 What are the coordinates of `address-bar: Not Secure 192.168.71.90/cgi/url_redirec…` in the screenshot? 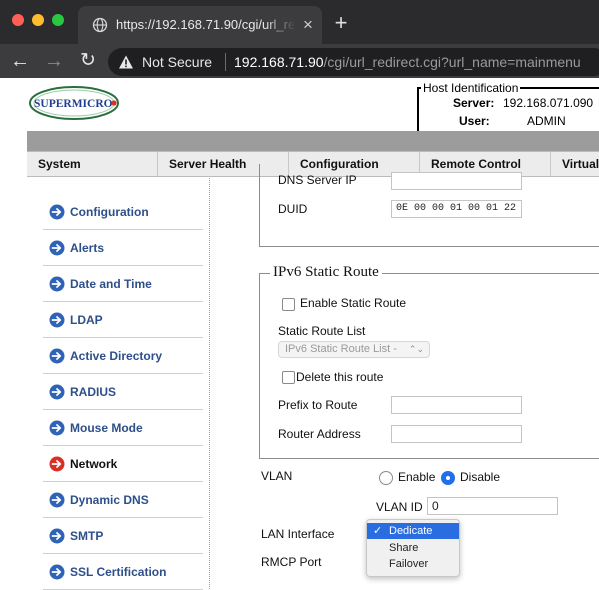 It's located at (353, 62).